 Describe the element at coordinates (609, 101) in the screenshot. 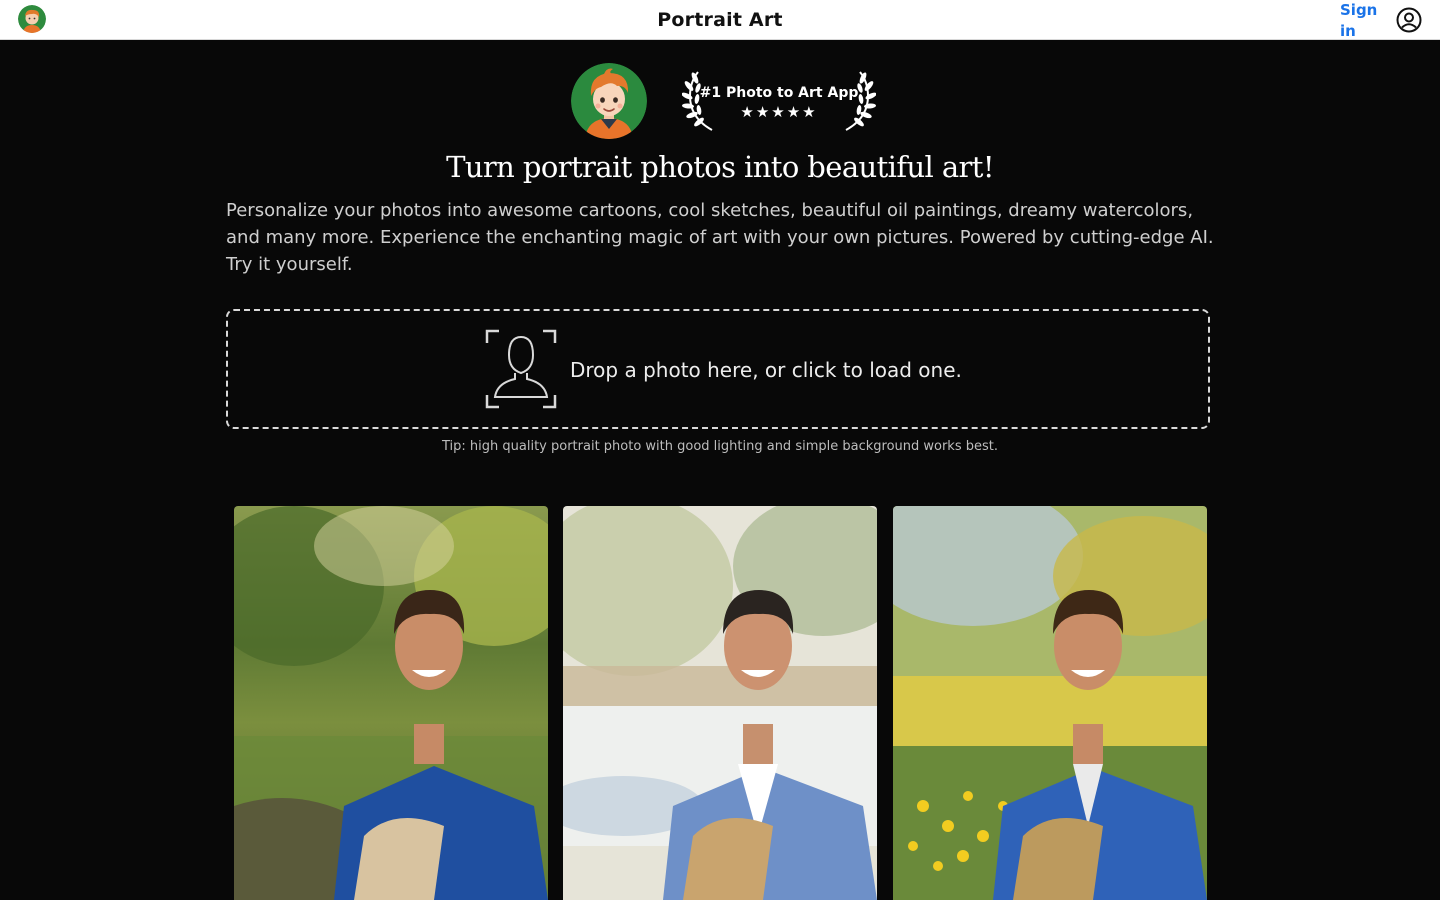

I see `mascot-avatar` at that location.